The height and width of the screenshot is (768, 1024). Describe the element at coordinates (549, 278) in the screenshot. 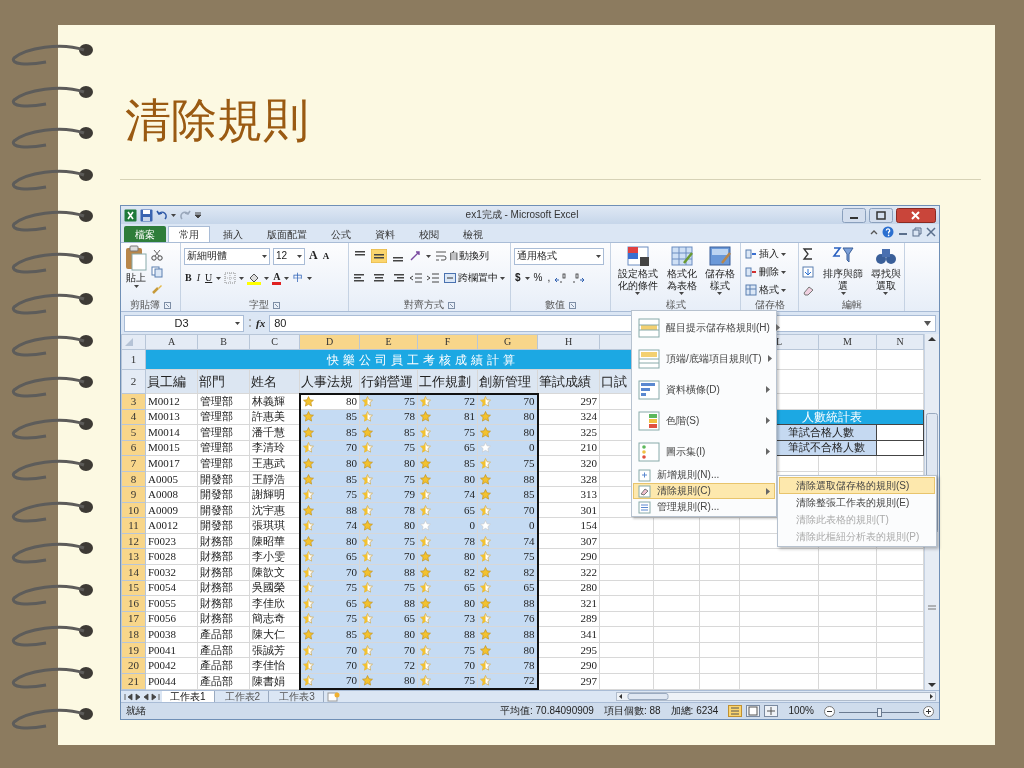

I see `comma-button: ,` at that location.